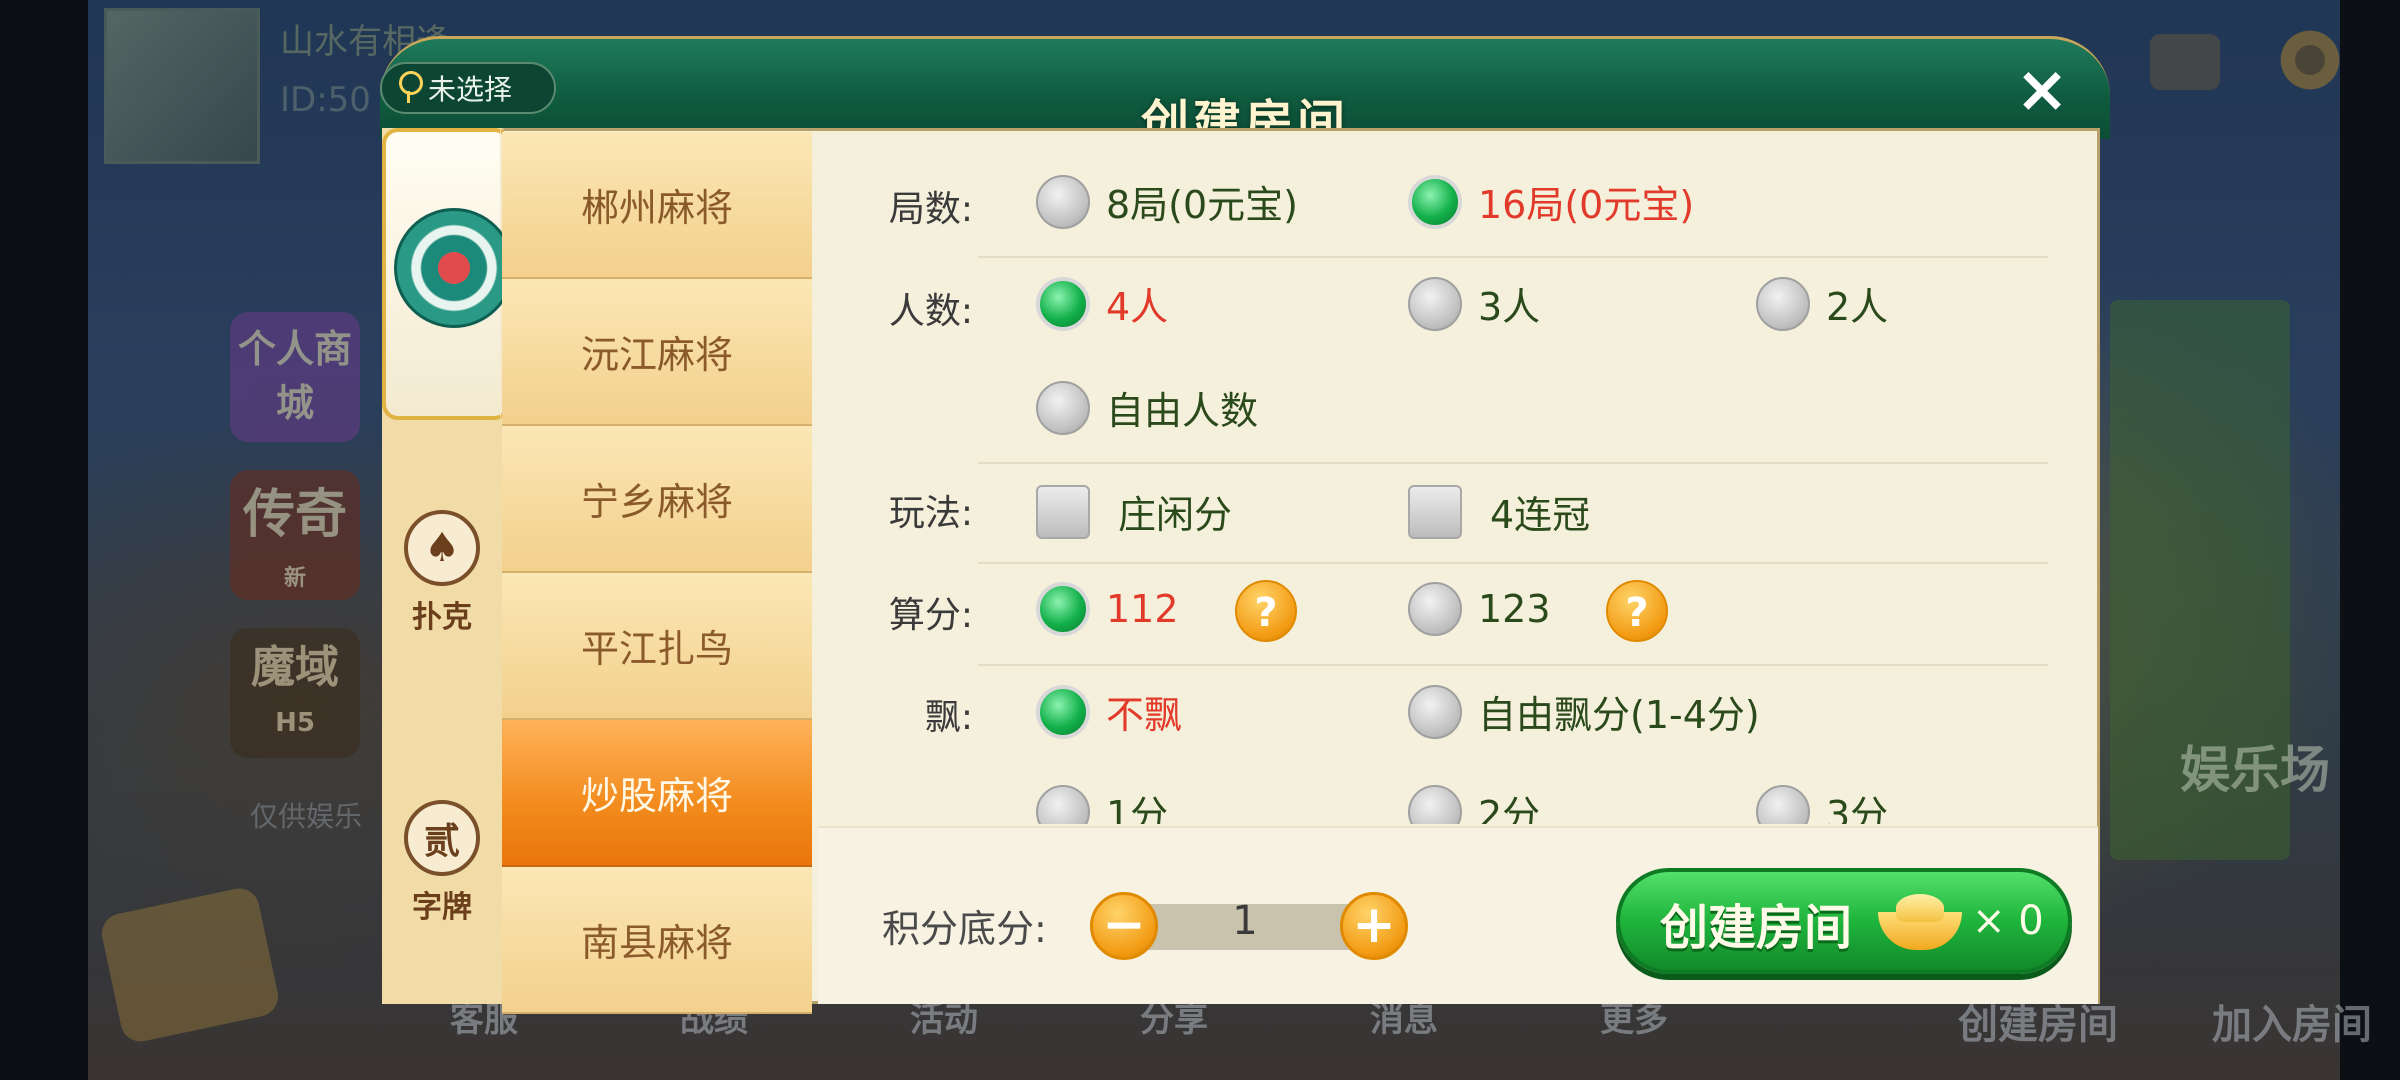  What do you see at coordinates (325, 100) in the screenshot?
I see `player-id: ID:50` at bounding box center [325, 100].